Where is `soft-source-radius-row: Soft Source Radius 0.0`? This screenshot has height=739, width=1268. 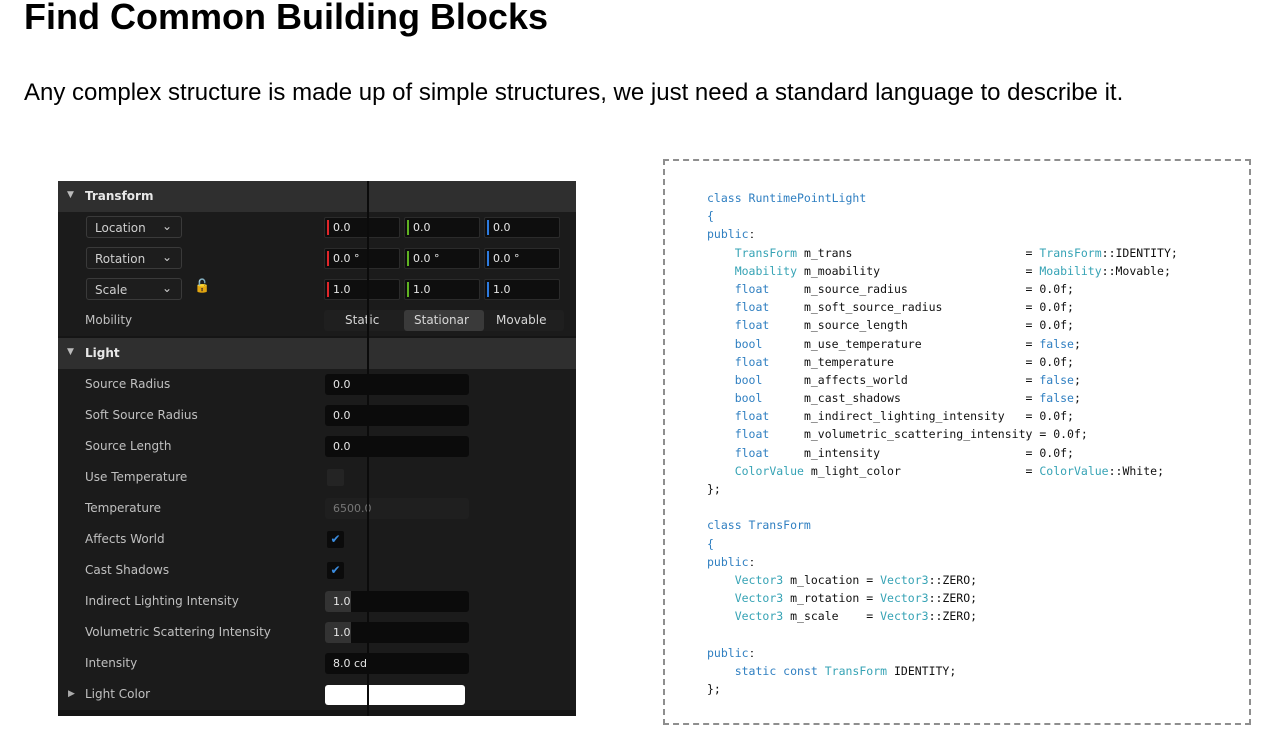 soft-source-radius-row: Soft Source Radius 0.0 is located at coordinates (317, 415).